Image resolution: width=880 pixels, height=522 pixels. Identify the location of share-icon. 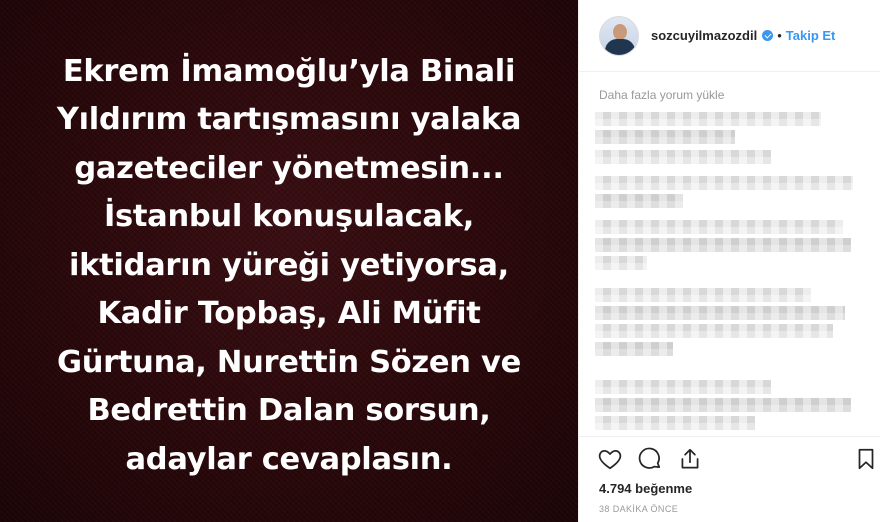
(690, 459).